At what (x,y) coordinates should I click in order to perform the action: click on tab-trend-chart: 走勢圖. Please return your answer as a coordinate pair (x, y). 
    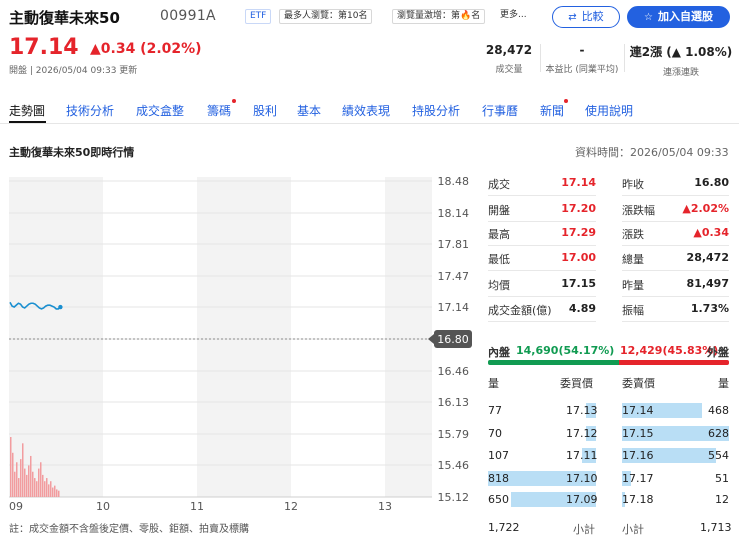
    Looking at the image, I should click on (27, 110).